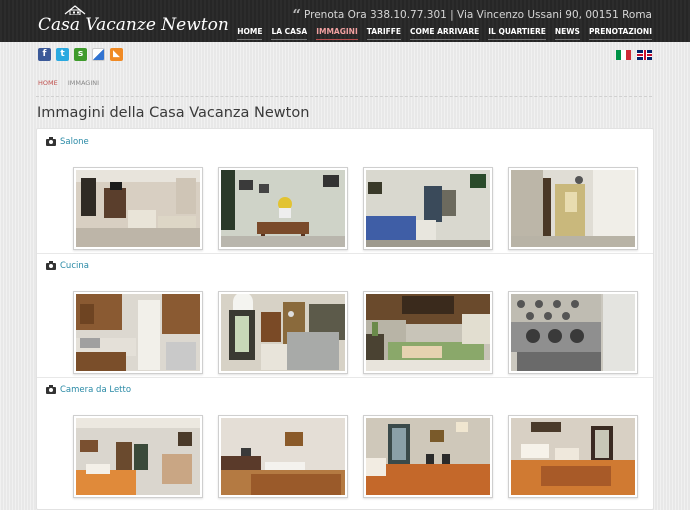 Image resolution: width=690 pixels, height=510 pixels. I want to click on language-switcher, so click(634, 55).